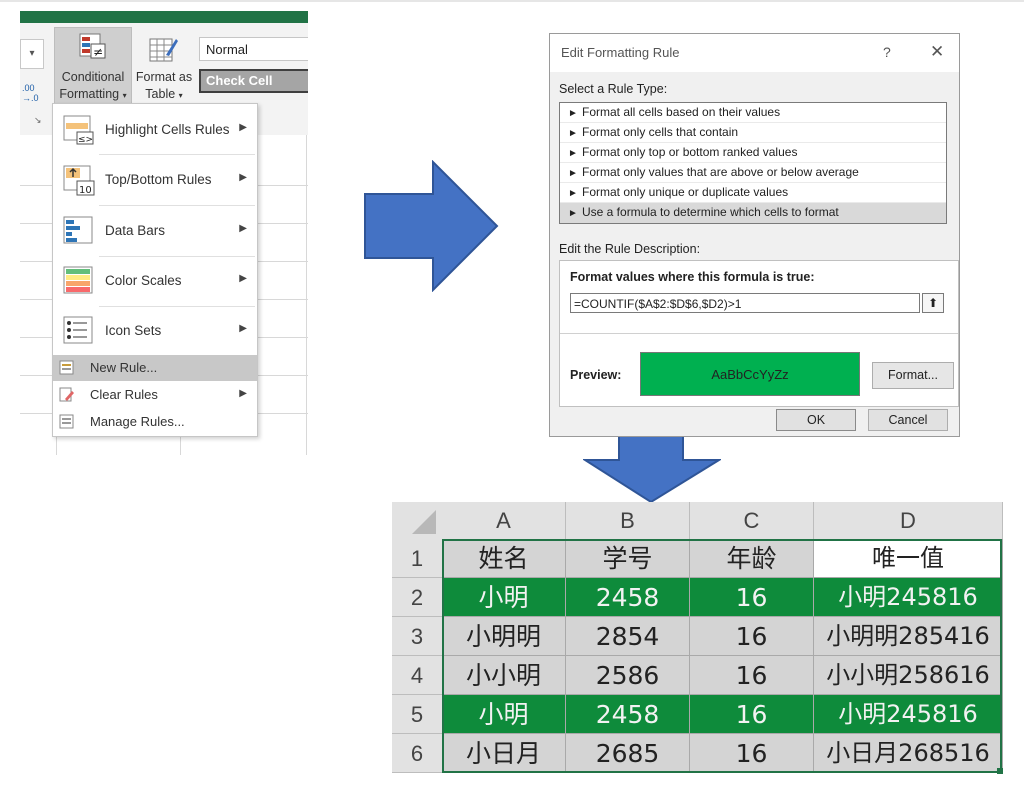 The width and height of the screenshot is (1024, 794). Describe the element at coordinates (752, 558) in the screenshot. I see `cell-c1: 年龄` at that location.